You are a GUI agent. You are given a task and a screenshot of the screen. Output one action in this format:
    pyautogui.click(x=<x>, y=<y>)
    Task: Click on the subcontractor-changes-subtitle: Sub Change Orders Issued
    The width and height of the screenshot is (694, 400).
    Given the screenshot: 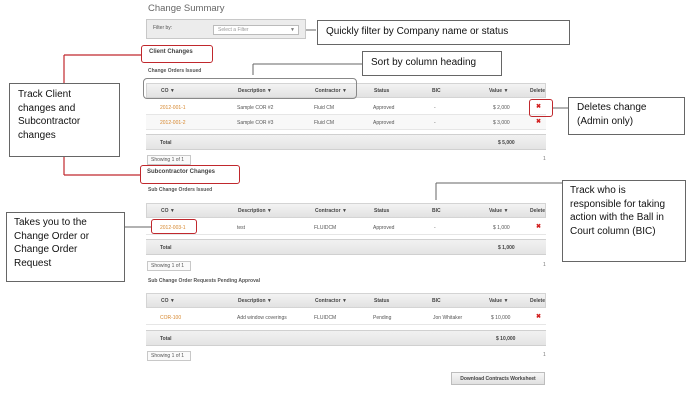 What is the action you would take?
    pyautogui.click(x=180, y=190)
    